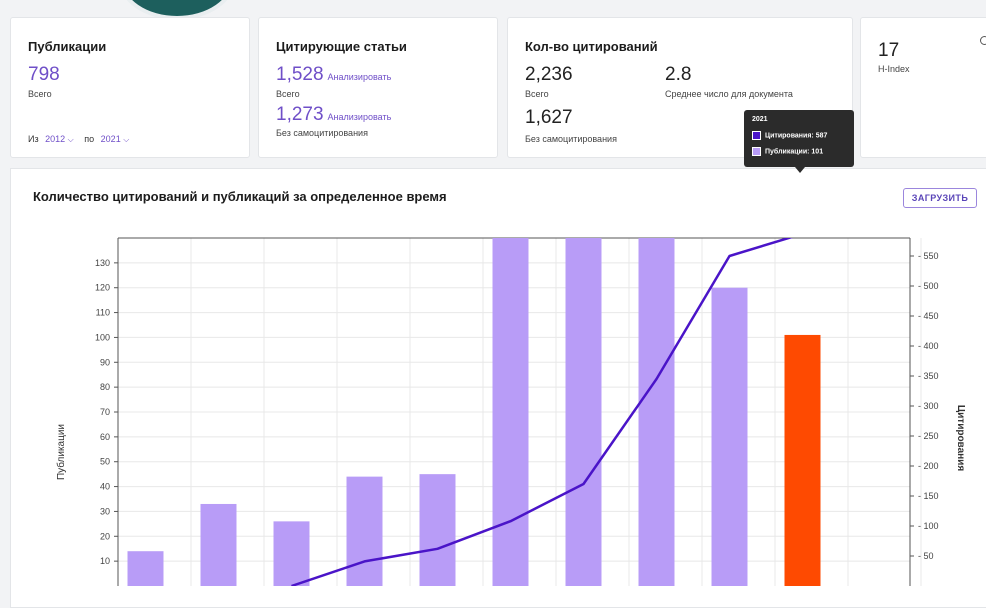  Describe the element at coordinates (928, 256) in the screenshot. I see `right-tick-label: - 550` at that location.